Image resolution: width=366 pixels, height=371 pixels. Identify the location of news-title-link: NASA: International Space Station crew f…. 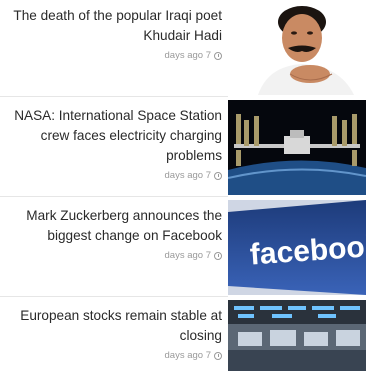
(111, 133).